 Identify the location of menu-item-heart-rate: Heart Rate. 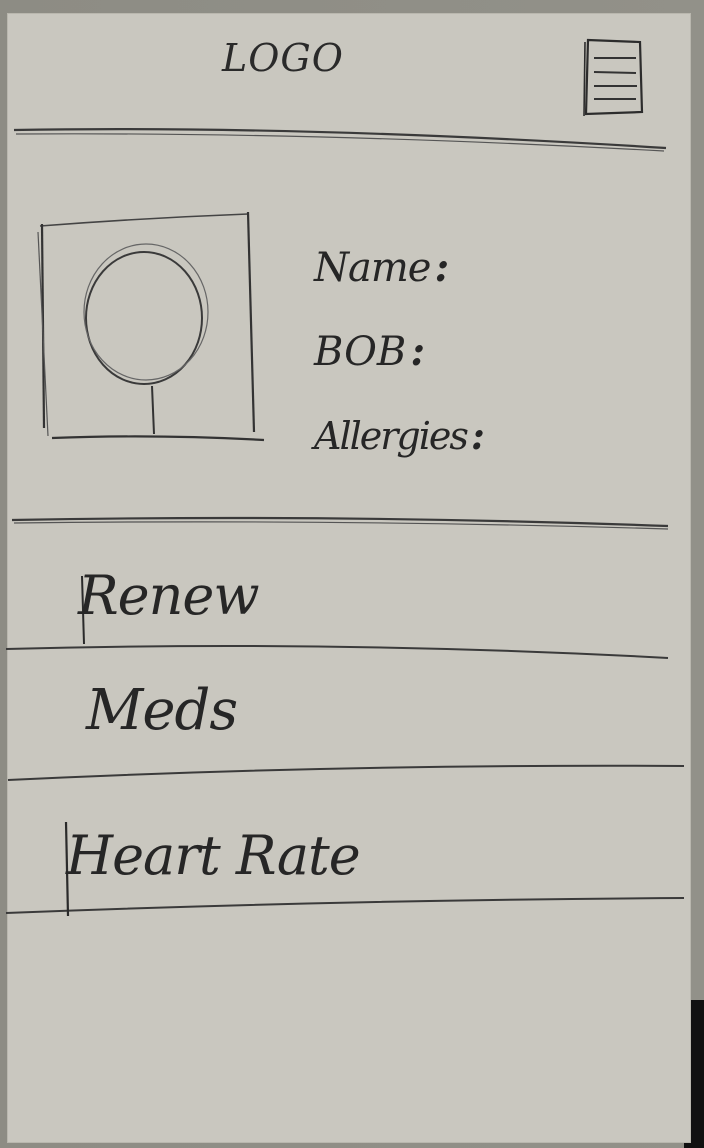
(352, 860).